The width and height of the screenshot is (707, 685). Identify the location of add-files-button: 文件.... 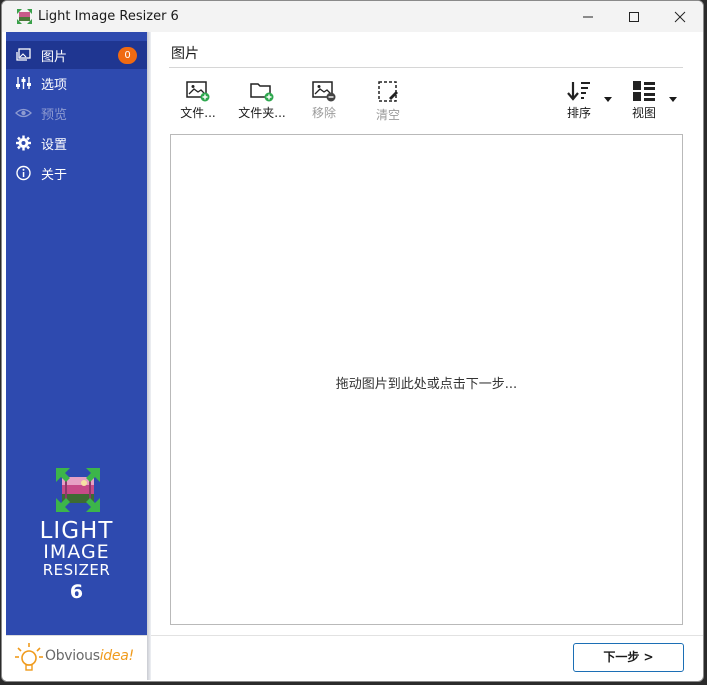
(198, 104).